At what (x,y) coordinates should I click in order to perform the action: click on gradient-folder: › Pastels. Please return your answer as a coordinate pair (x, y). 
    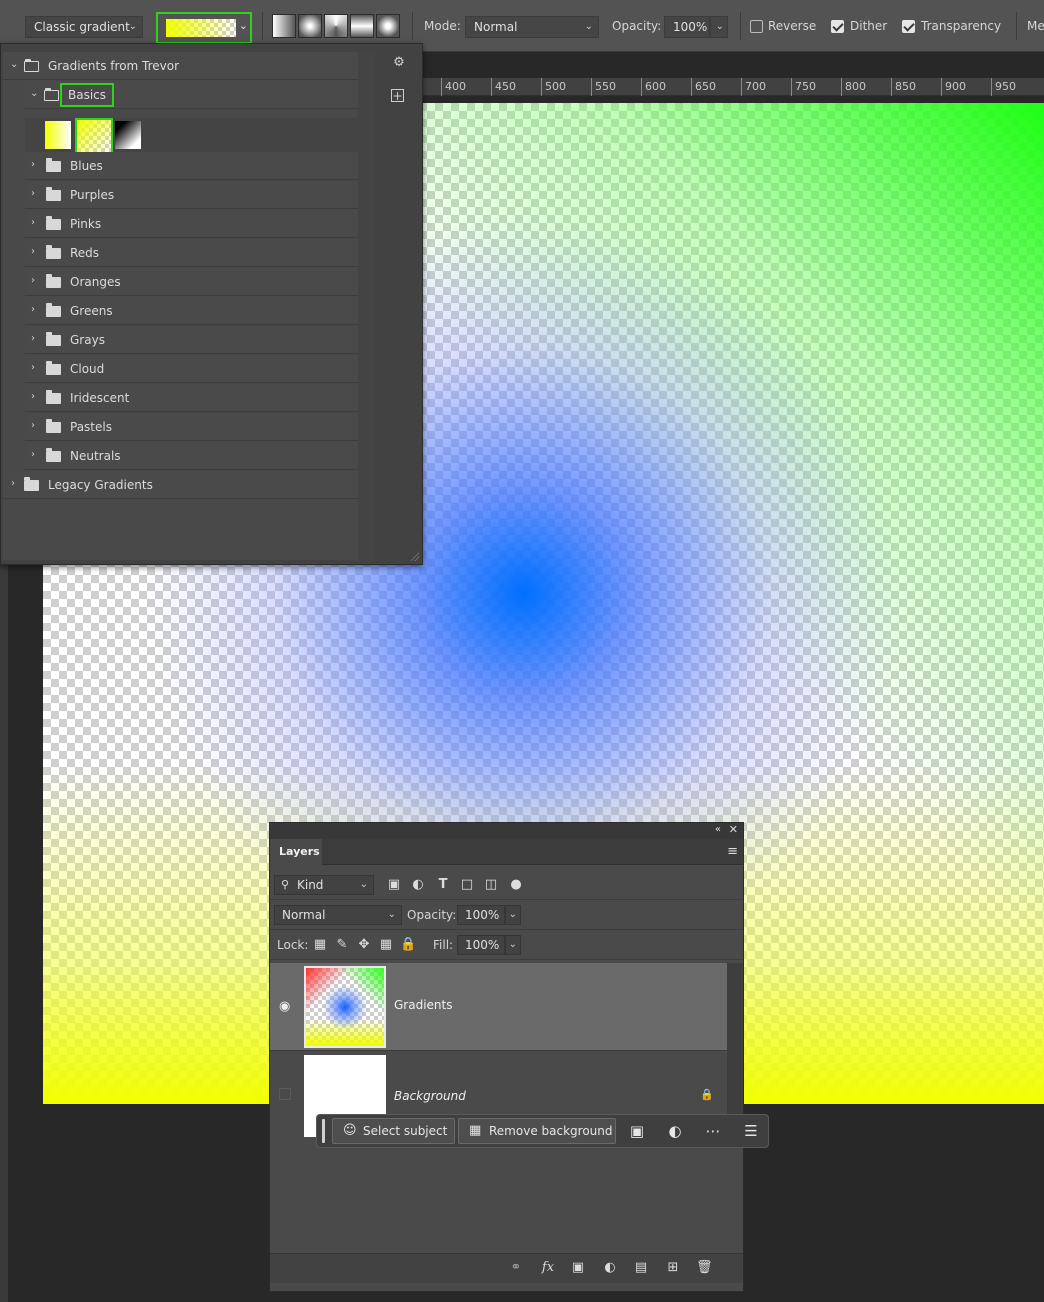
    Looking at the image, I should click on (191, 427).